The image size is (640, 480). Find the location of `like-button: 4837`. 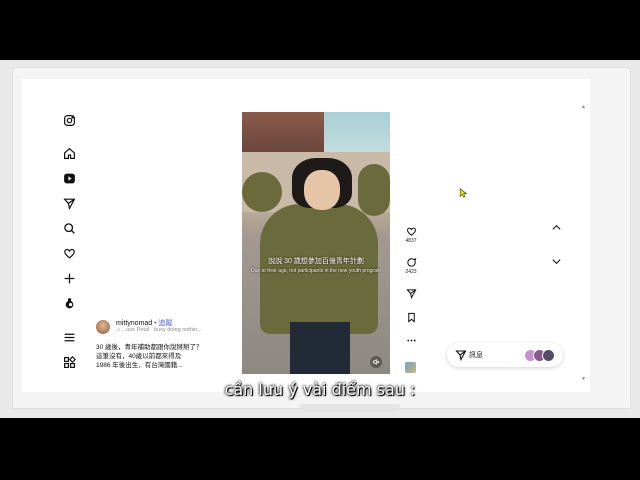

like-button: 4837 is located at coordinates (411, 235).